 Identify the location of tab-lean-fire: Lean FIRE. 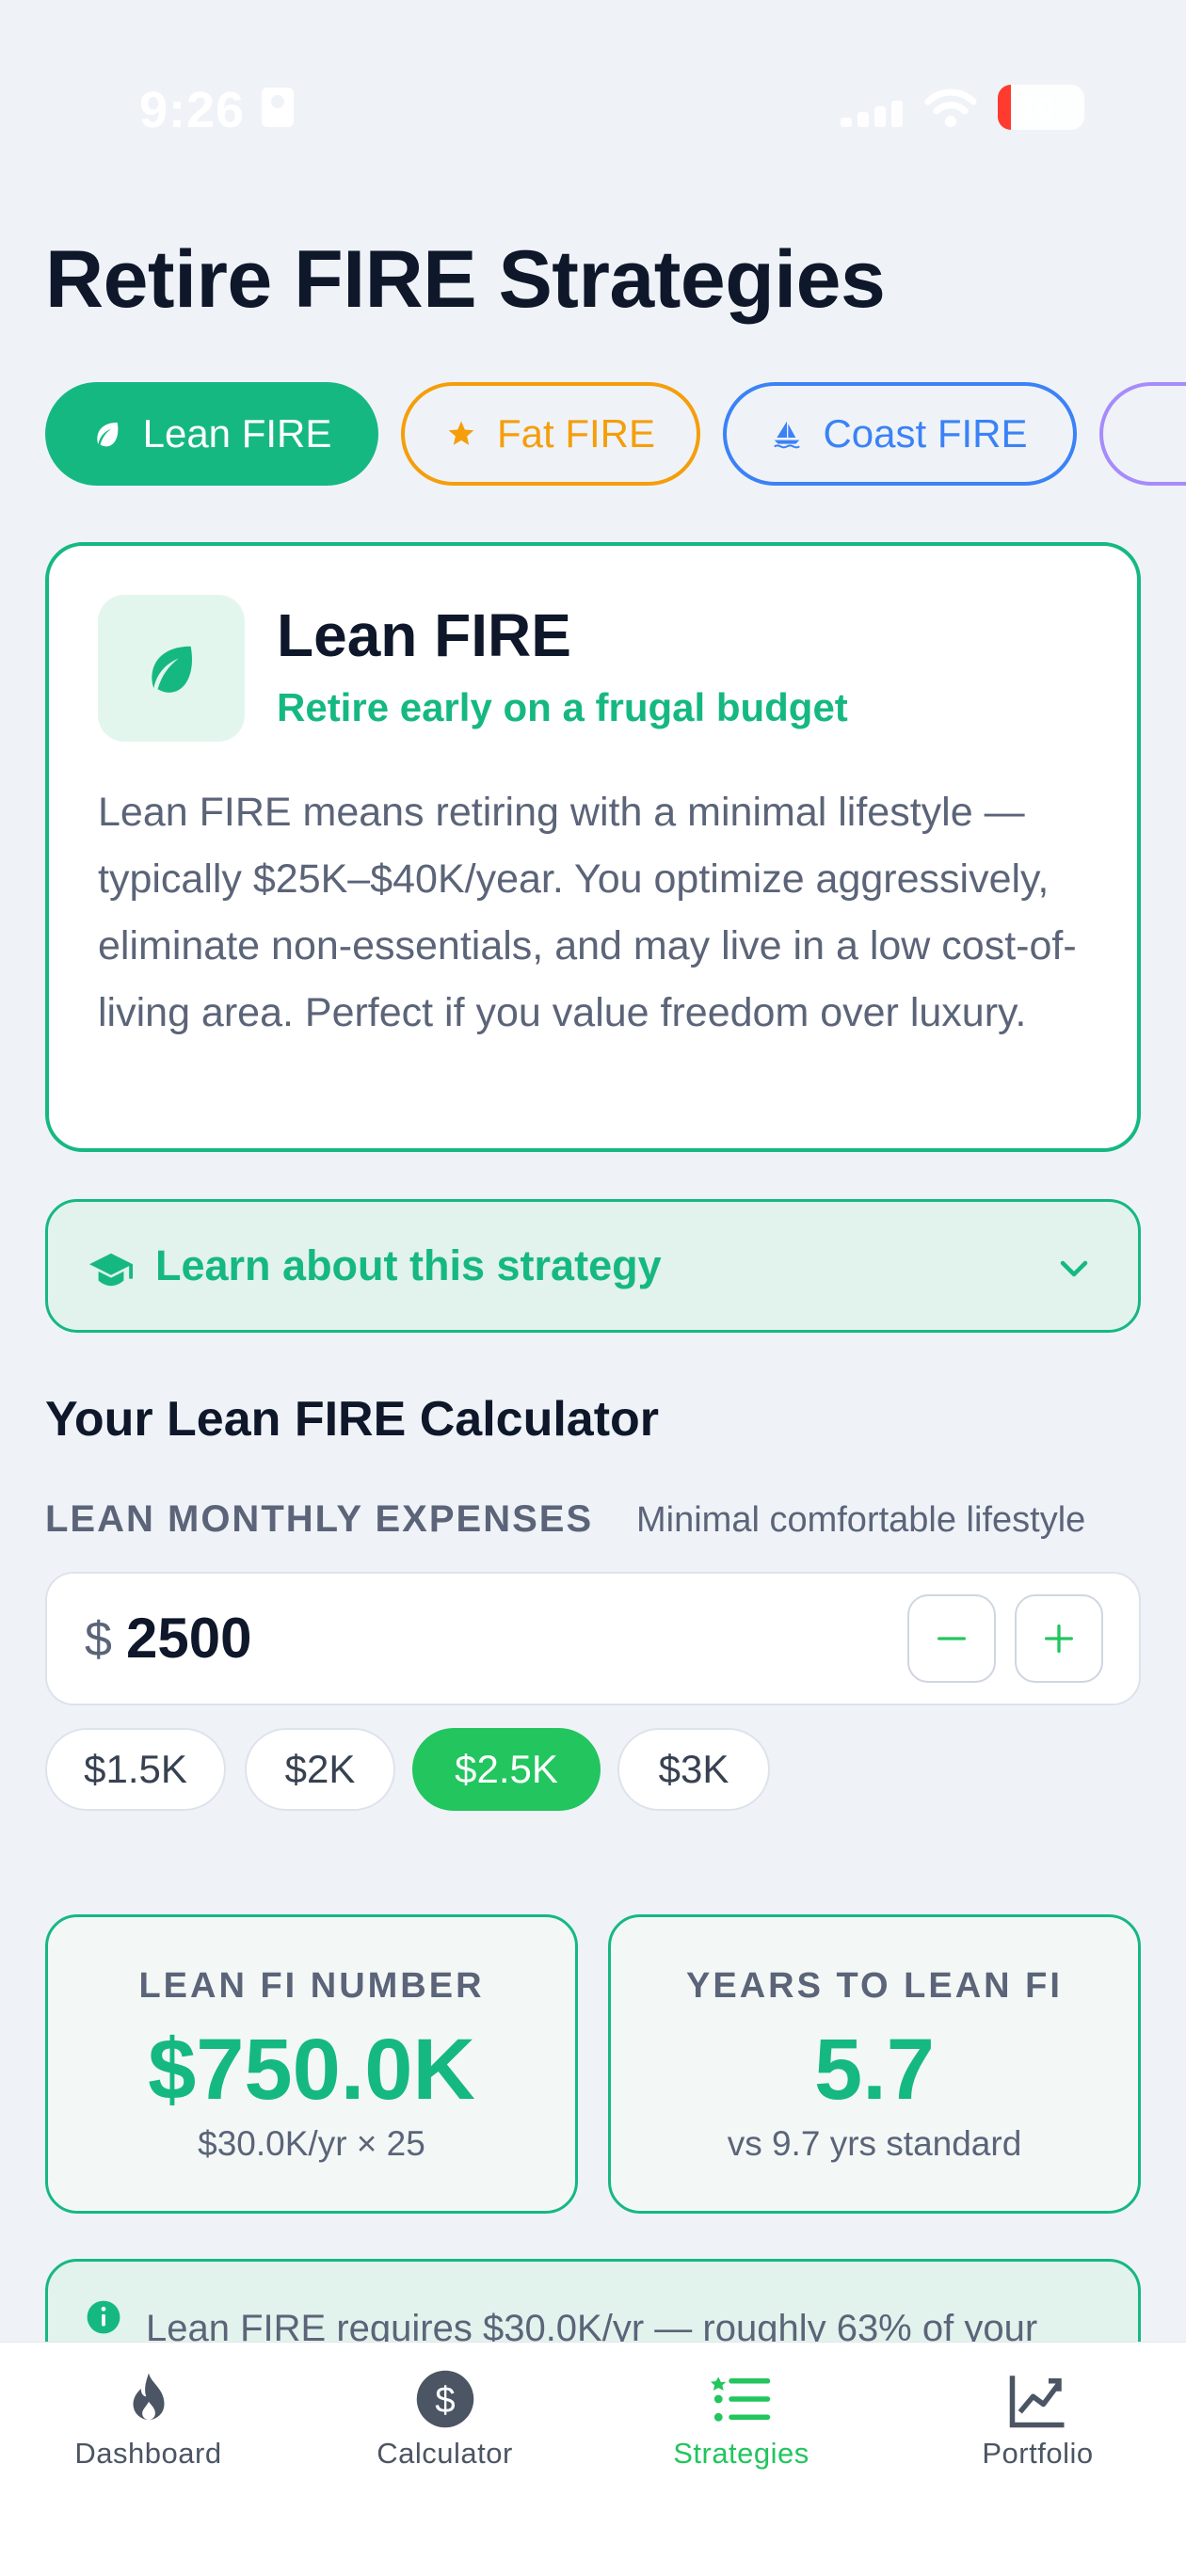
(211, 434).